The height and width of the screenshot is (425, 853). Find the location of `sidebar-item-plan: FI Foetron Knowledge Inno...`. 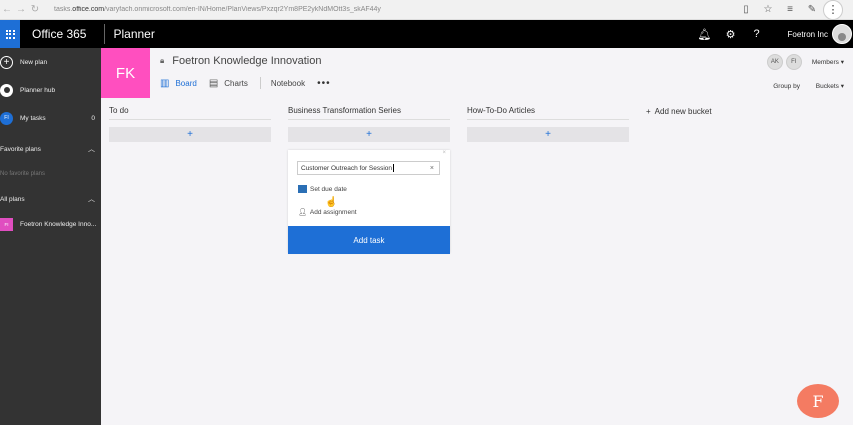

sidebar-item-plan: FI Foetron Knowledge Inno... is located at coordinates (50, 224).